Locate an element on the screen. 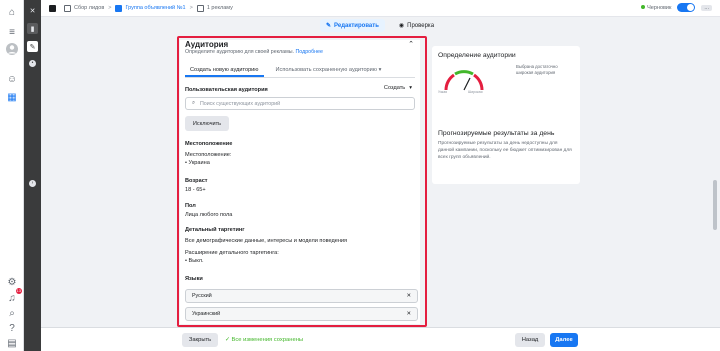 The height and width of the screenshot is (351, 720). breadcrumb-ad: 1 рекламу is located at coordinates (220, 8).